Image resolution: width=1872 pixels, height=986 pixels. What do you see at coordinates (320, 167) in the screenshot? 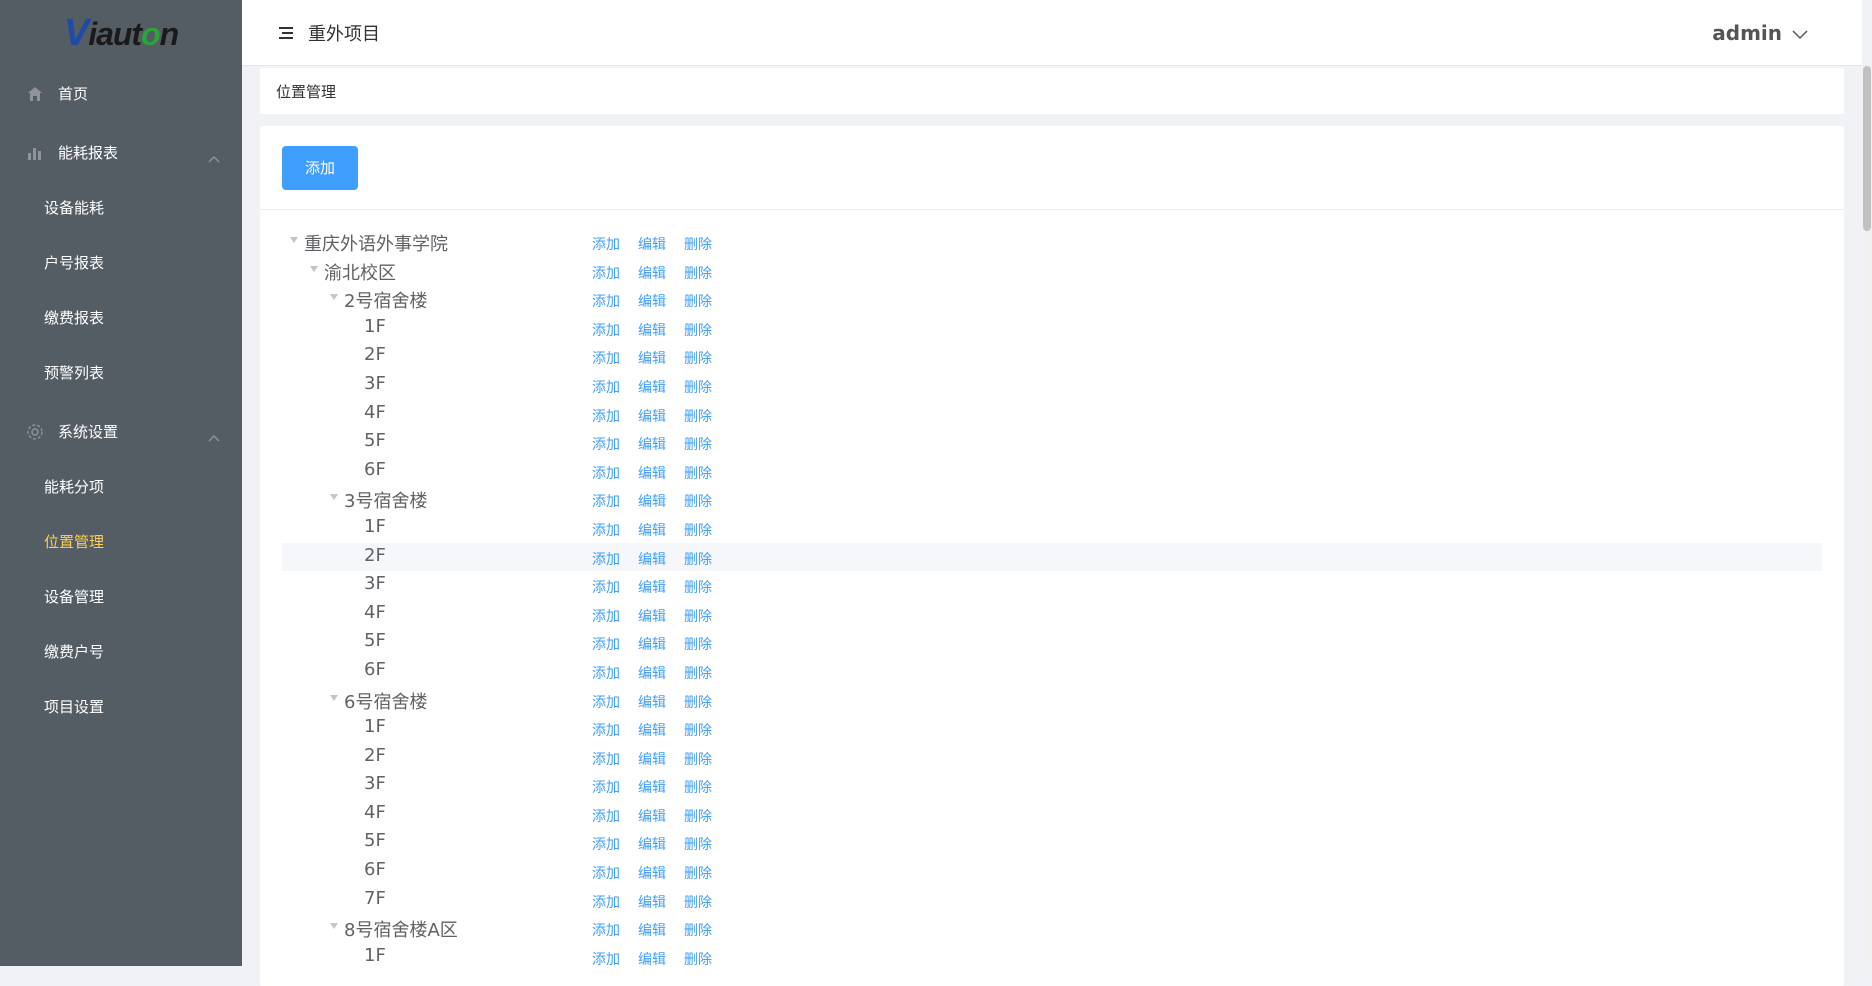
I see `add-button: 添加` at bounding box center [320, 167].